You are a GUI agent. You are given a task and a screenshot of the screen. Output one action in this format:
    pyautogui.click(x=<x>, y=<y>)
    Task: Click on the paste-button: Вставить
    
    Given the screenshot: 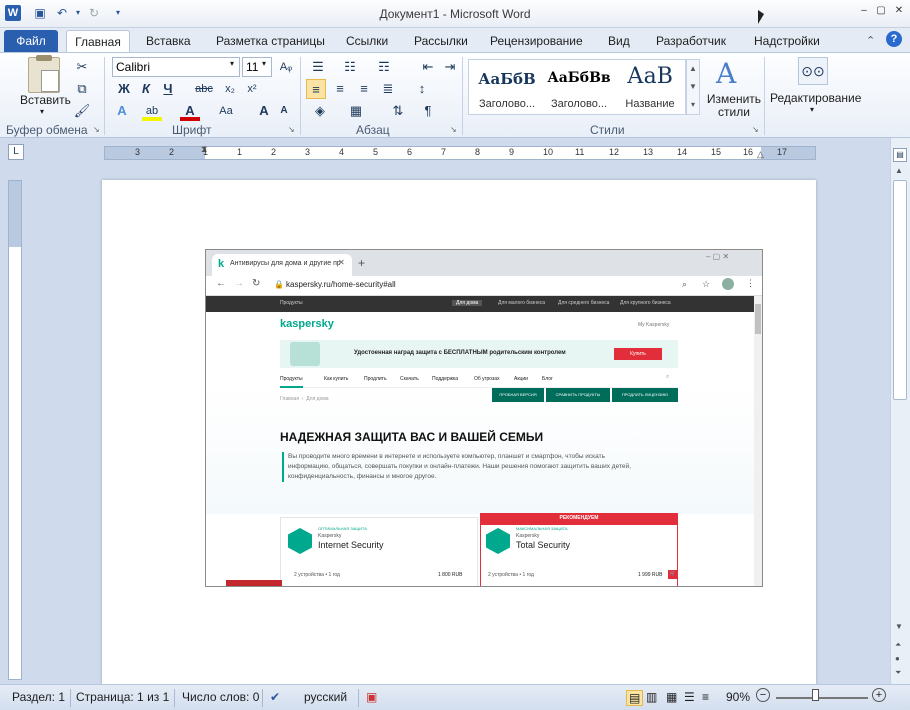 What is the action you would take?
    pyautogui.click(x=45, y=100)
    